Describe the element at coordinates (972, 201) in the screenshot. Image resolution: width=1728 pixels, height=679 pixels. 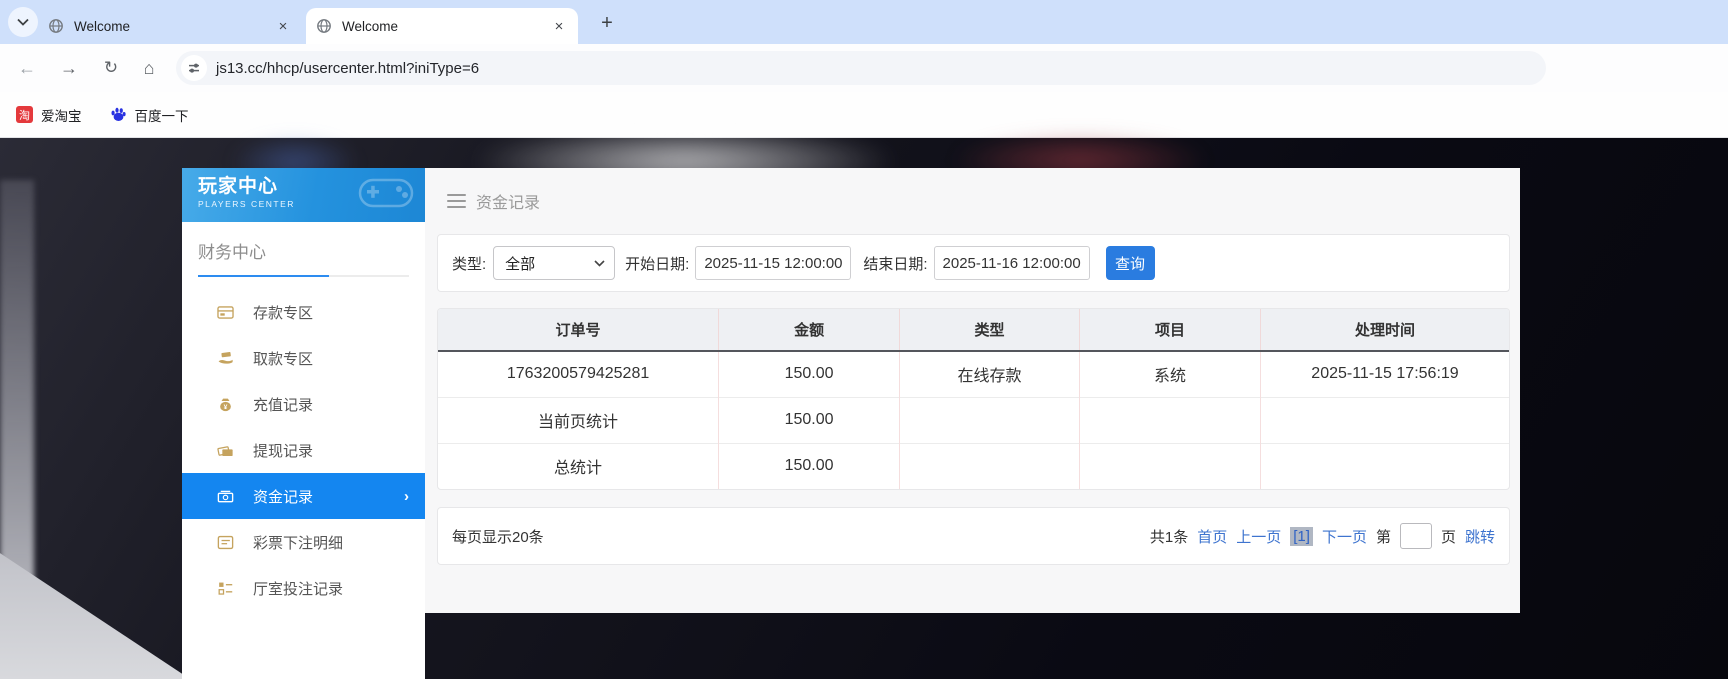
I see `panel-title-row: 资金记录` at that location.